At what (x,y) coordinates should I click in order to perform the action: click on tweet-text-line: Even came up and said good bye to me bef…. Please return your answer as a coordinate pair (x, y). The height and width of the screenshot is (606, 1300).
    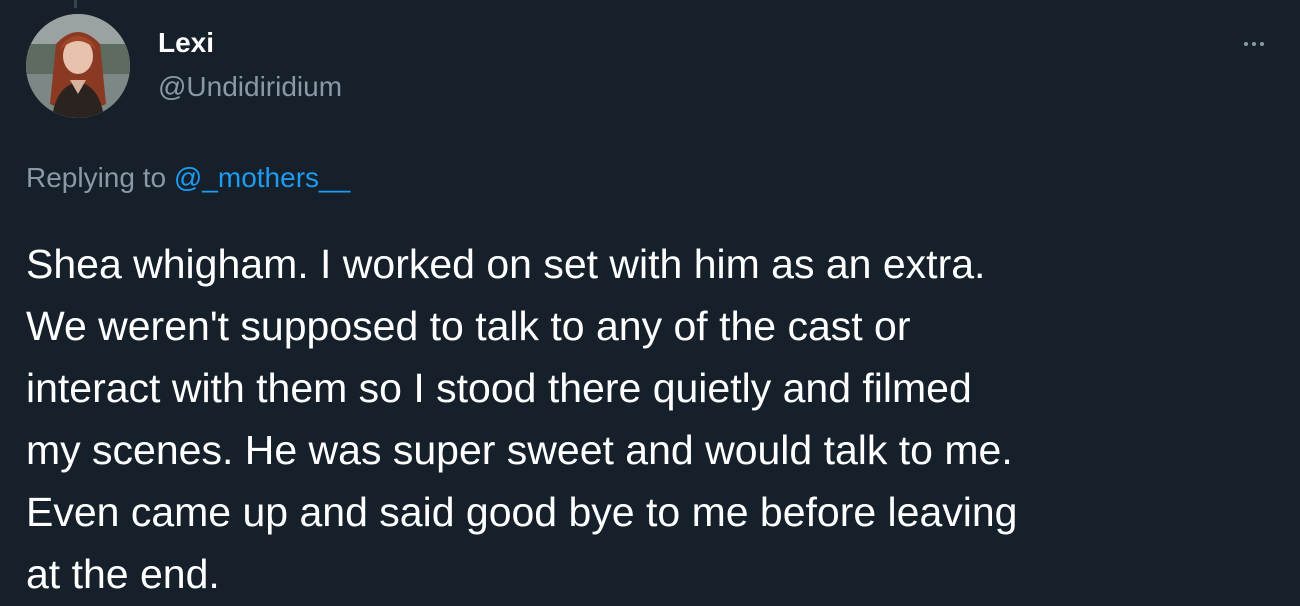
    Looking at the image, I should click on (522, 512).